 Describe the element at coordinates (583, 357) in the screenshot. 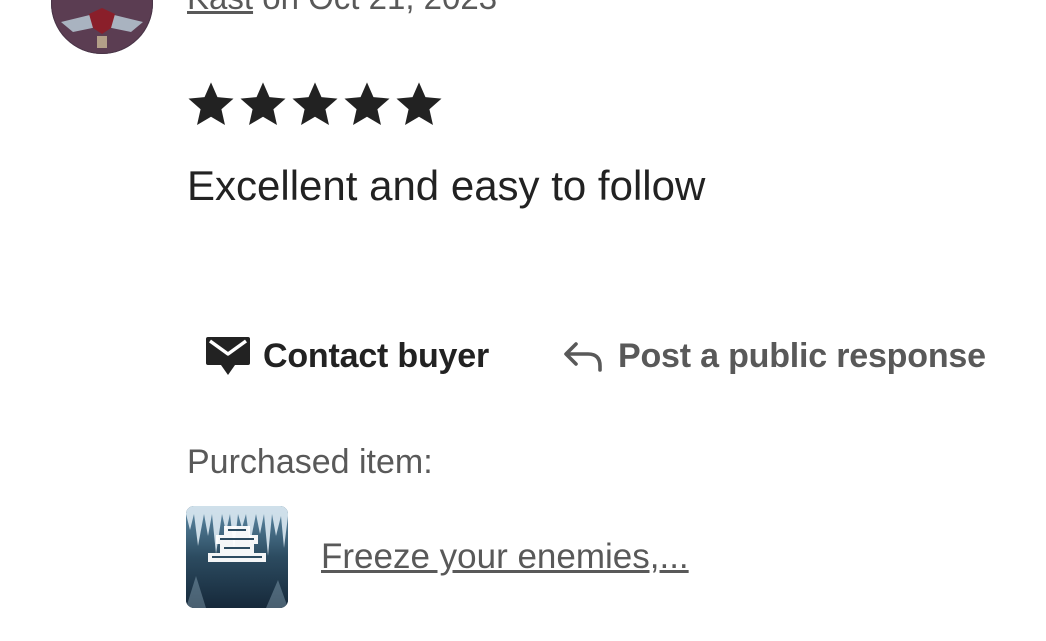

I see `reply-arrow-icon` at that location.